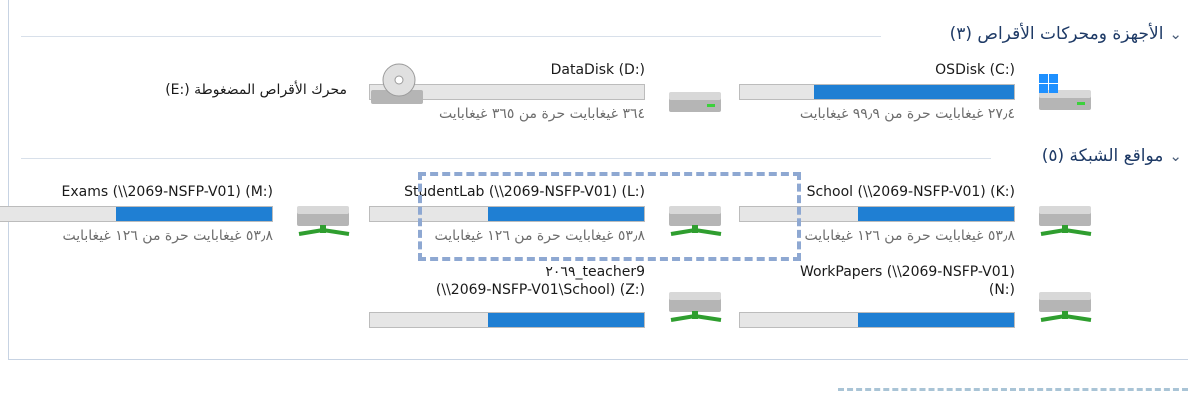  Describe the element at coordinates (451, 36) in the screenshot. I see `devices-group-divider` at that location.